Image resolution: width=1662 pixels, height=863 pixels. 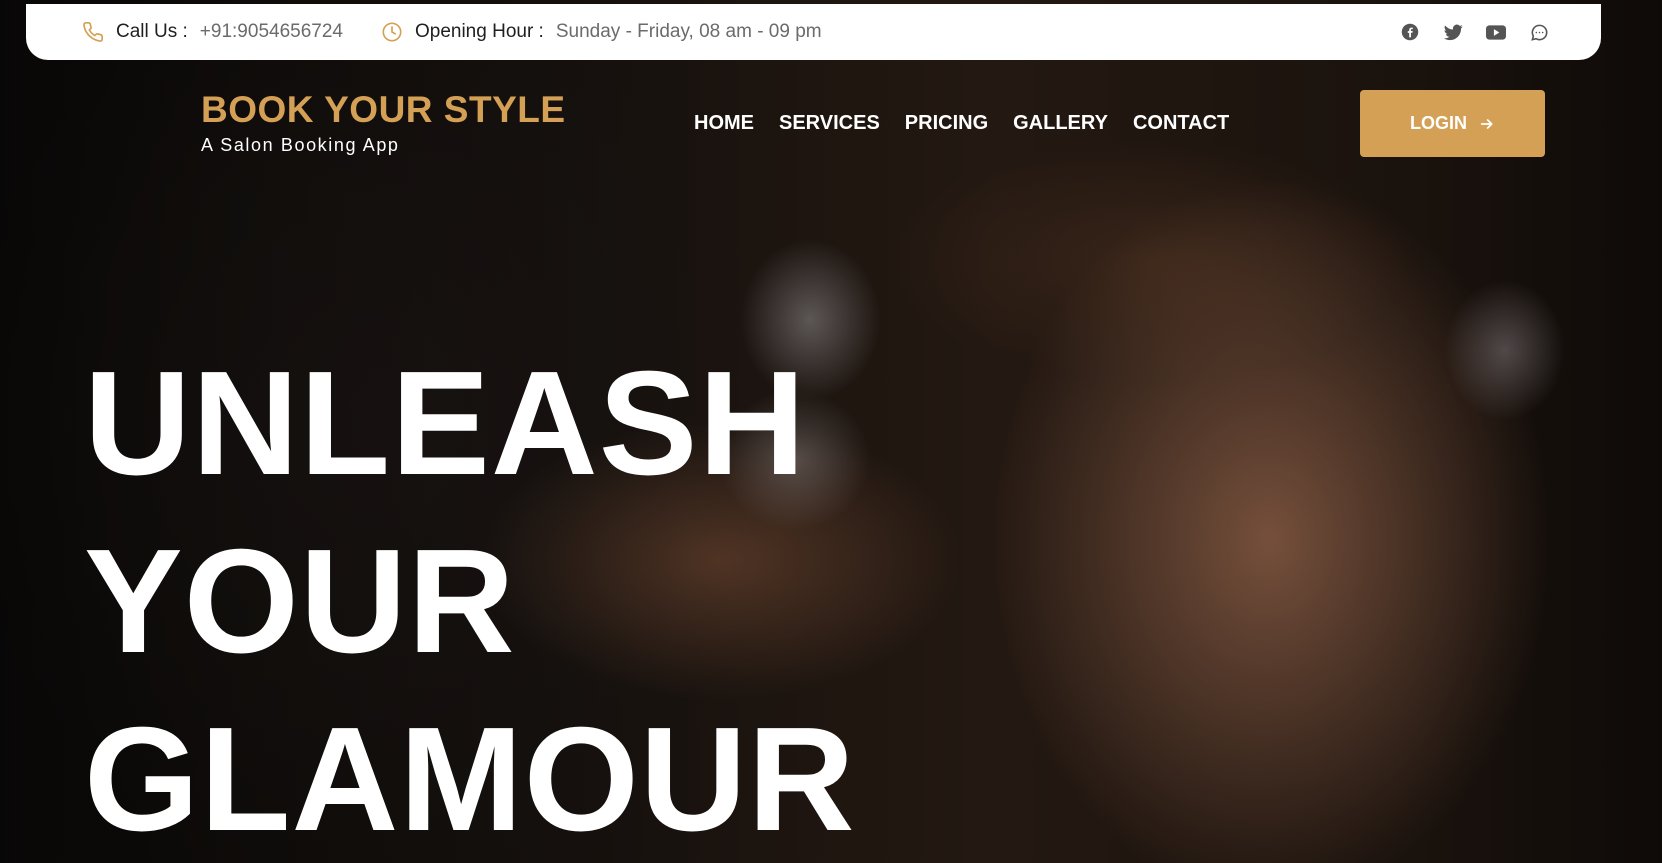 What do you see at coordinates (688, 31) in the screenshot?
I see `opening-hour-value: Sunday - Friday, 08 am - 09 pm` at bounding box center [688, 31].